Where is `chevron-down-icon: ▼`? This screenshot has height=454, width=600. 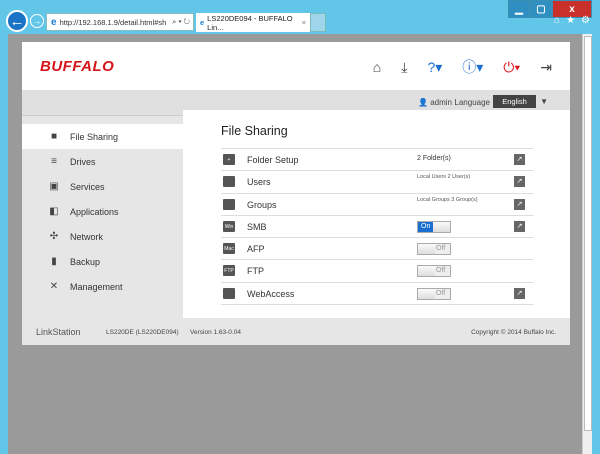
chevron-down-icon: ▼ is located at coordinates (544, 101).